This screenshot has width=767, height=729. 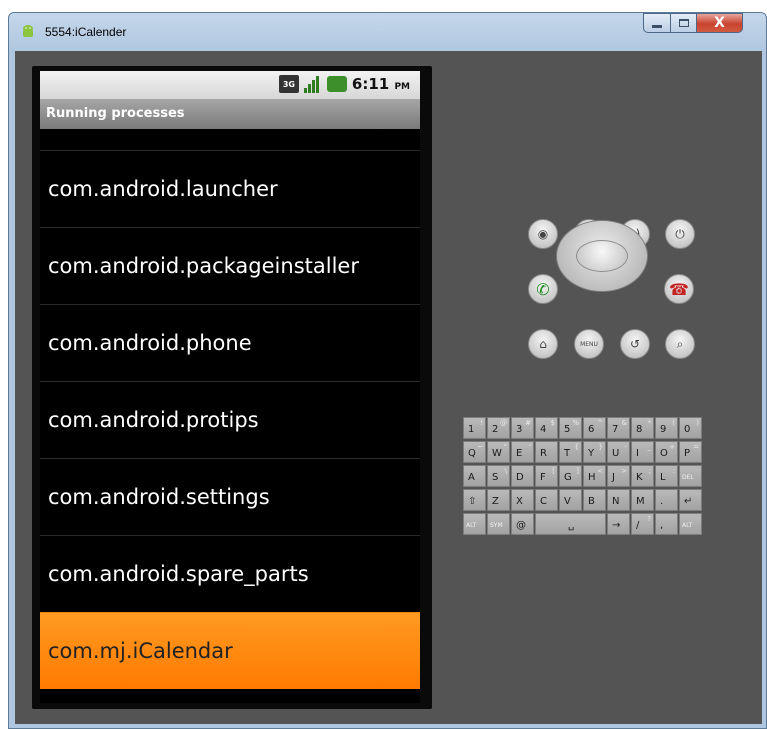 I want to click on key-alt-left: ALT, so click(x=474, y=524).